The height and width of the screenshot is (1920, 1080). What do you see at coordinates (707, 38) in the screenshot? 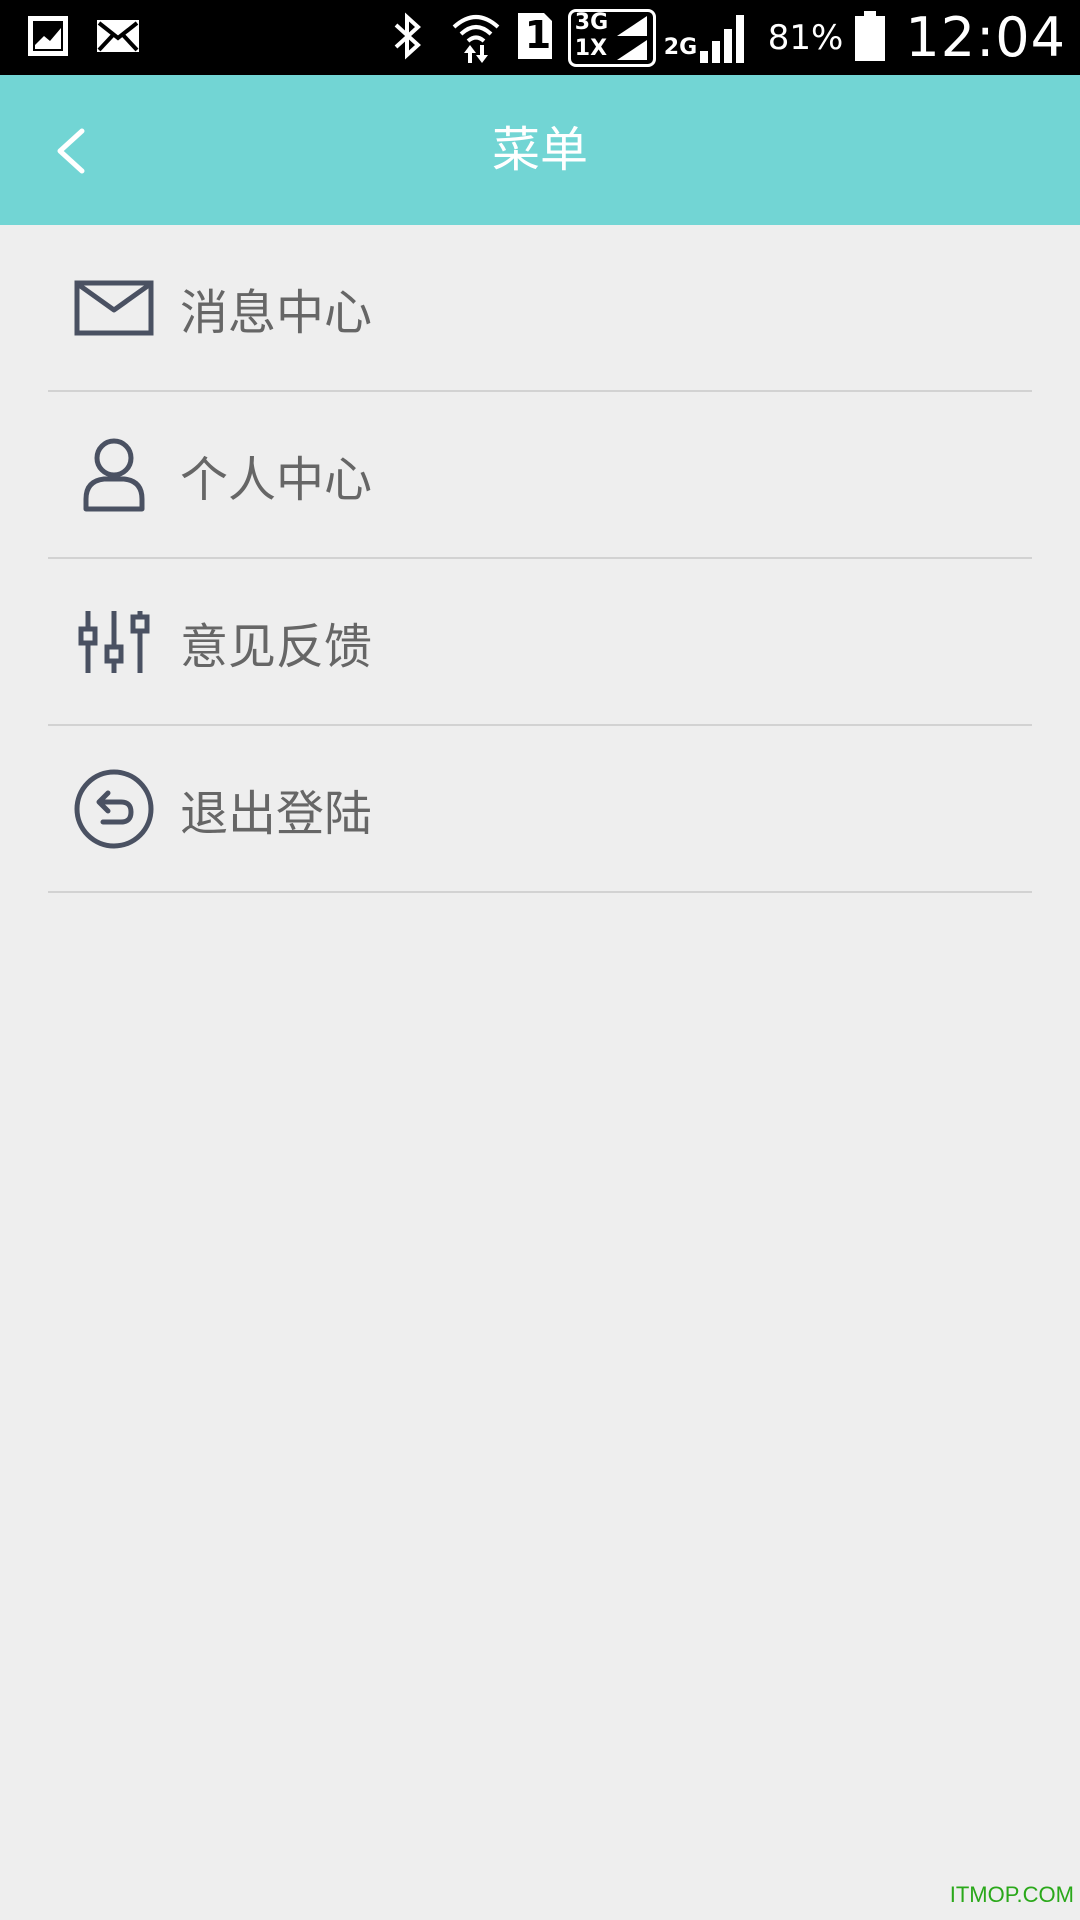
I see `signal-2g-icon: 2G` at bounding box center [707, 38].